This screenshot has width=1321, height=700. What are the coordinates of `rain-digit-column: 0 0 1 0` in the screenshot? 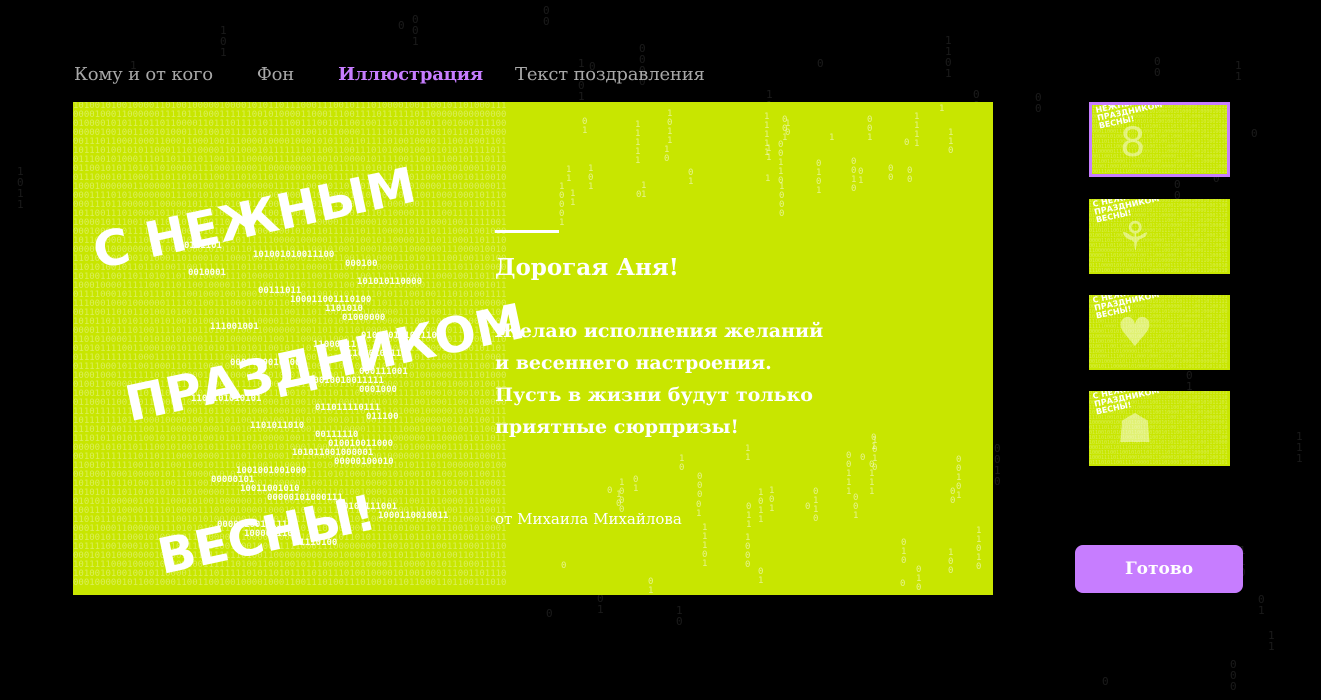 It's located at (997, 465).